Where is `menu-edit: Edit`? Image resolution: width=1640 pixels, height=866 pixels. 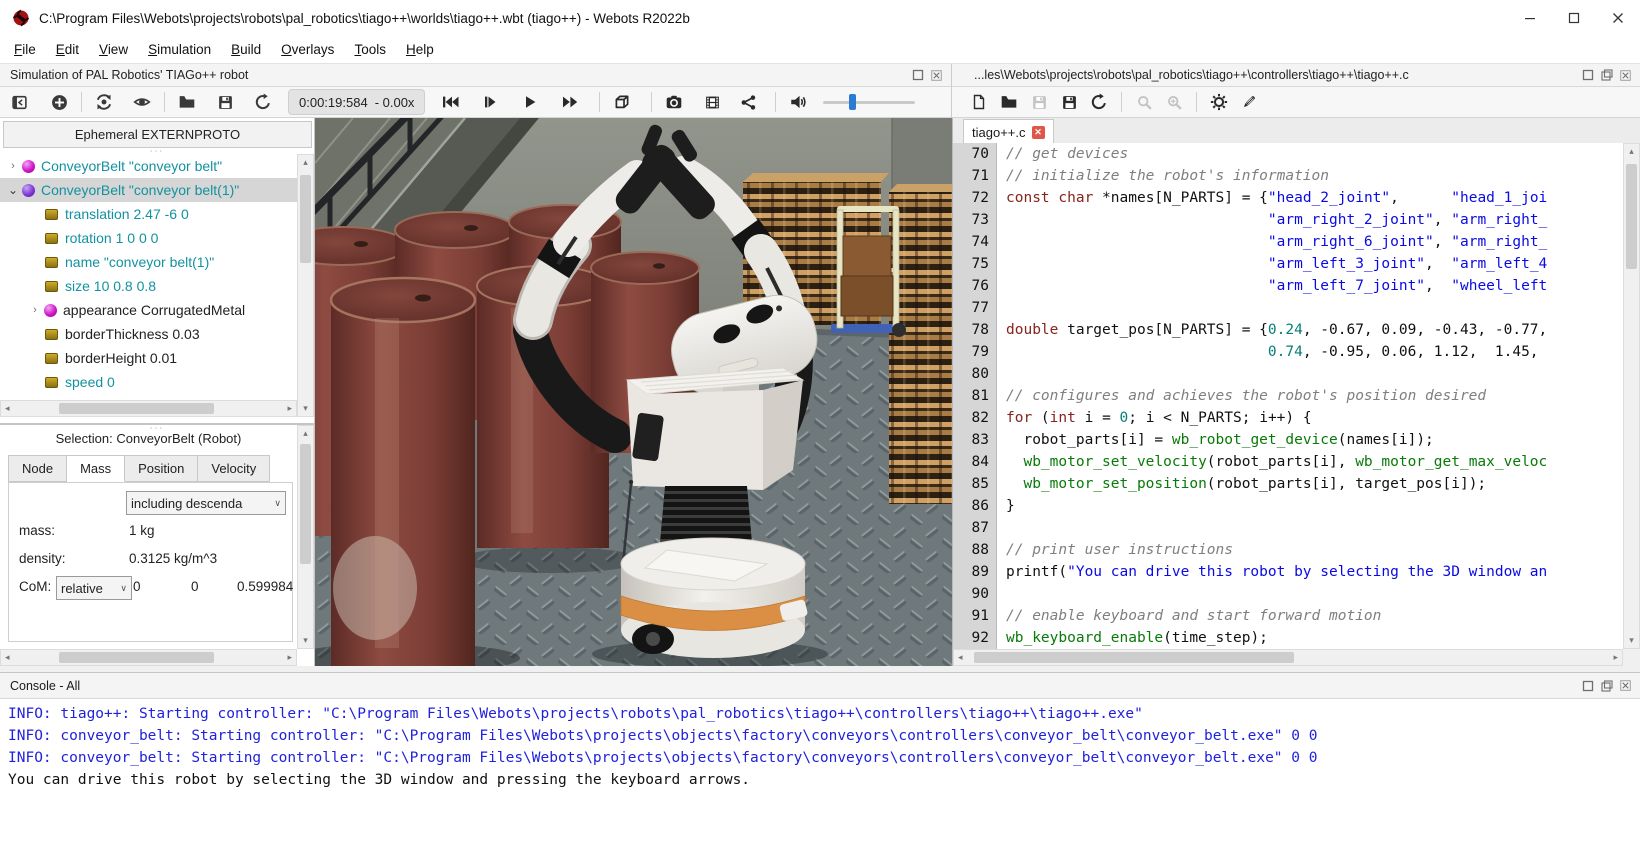 menu-edit: Edit is located at coordinates (67, 49).